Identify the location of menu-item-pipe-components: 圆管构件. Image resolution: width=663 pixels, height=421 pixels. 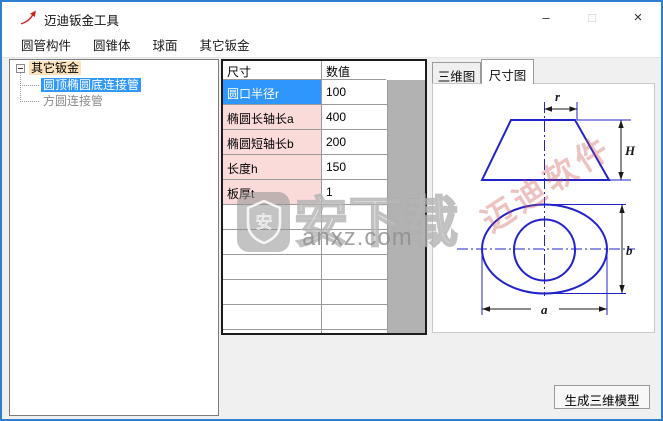
(46, 44).